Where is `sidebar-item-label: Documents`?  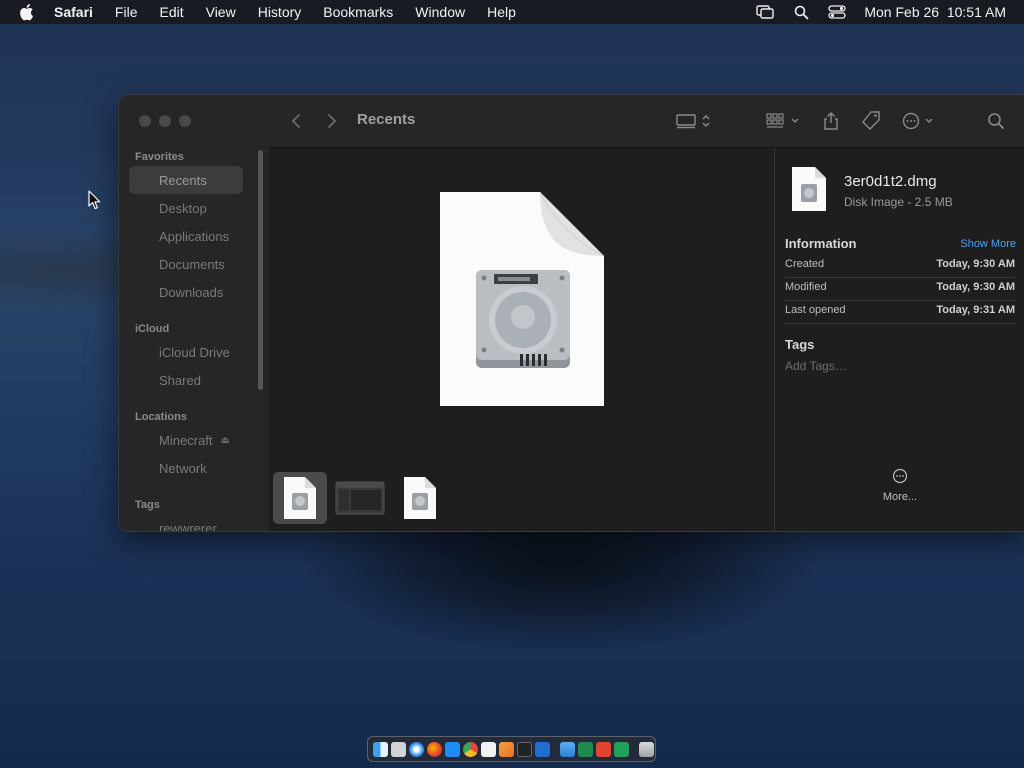 sidebar-item-label: Documents is located at coordinates (192, 264).